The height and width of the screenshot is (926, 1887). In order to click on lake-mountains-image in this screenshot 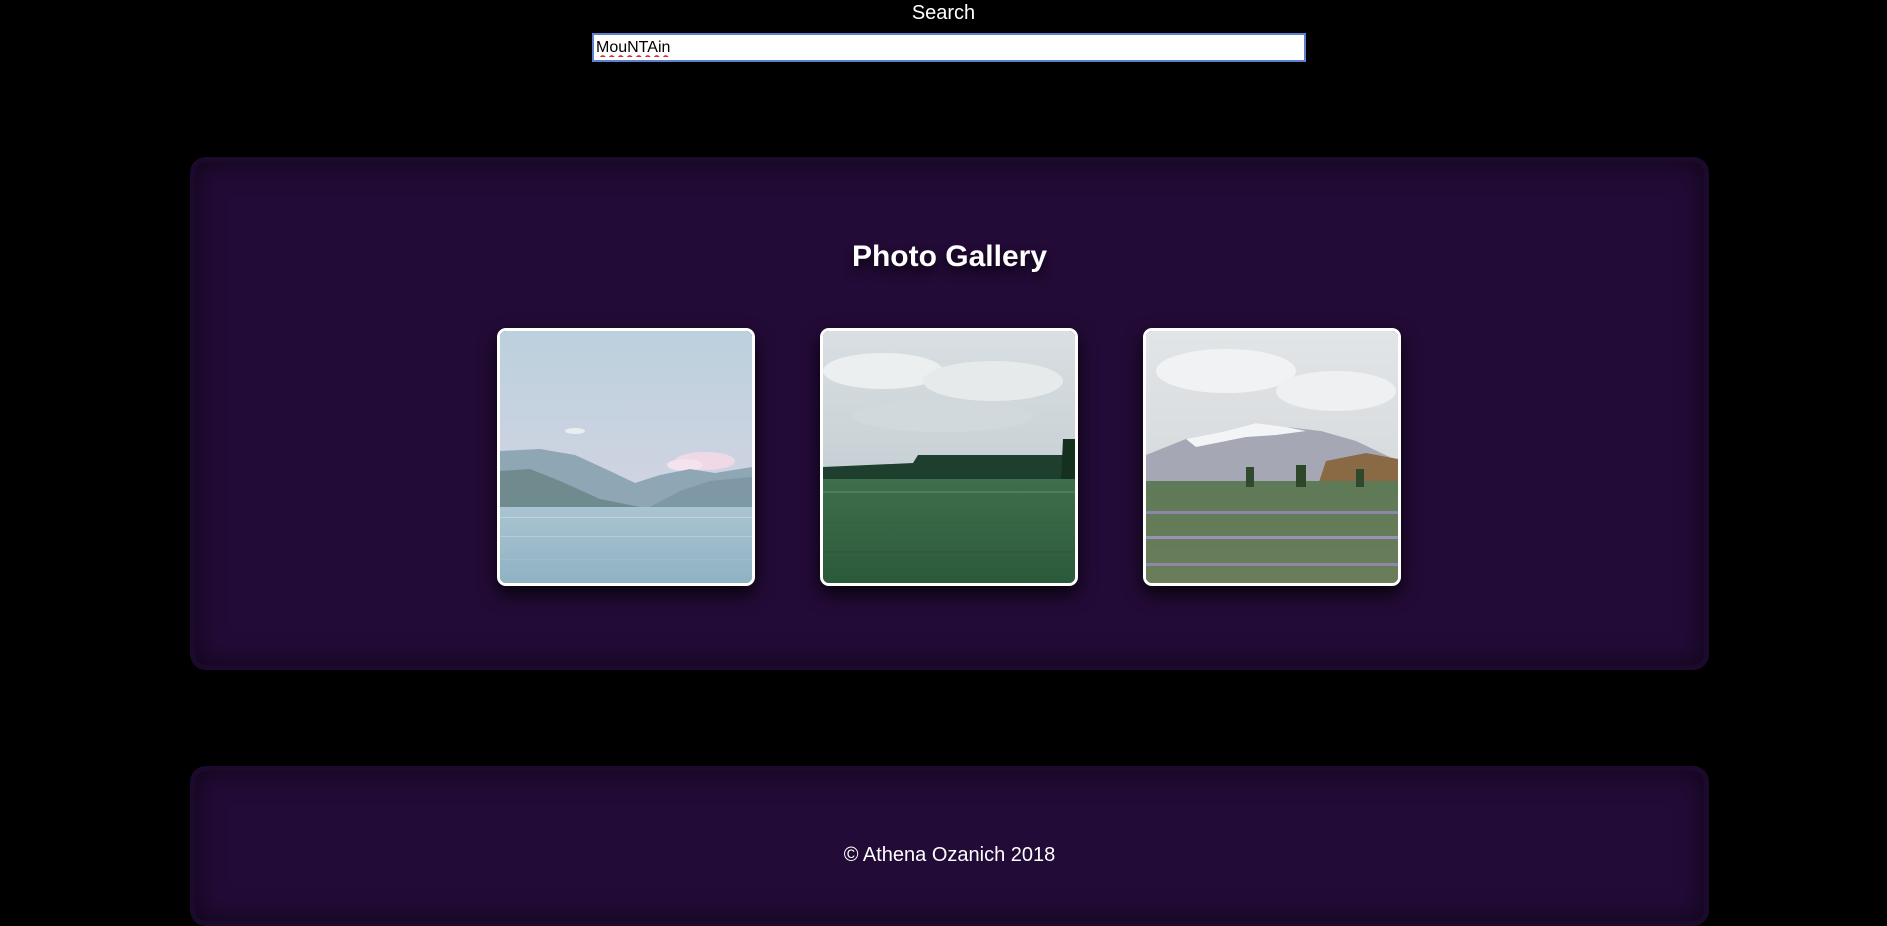, I will do `click(626, 457)`.